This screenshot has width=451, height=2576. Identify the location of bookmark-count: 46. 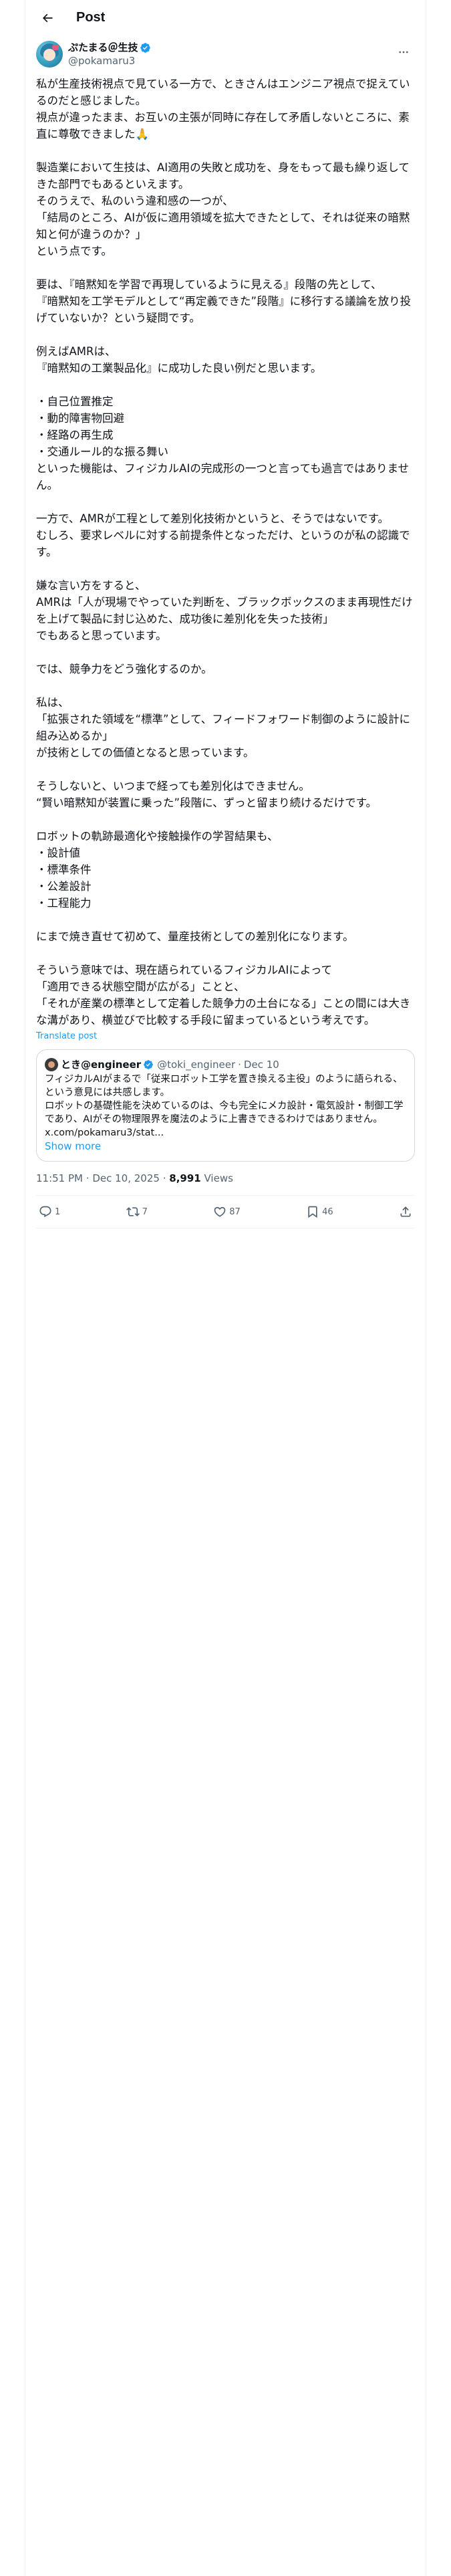
(327, 1211).